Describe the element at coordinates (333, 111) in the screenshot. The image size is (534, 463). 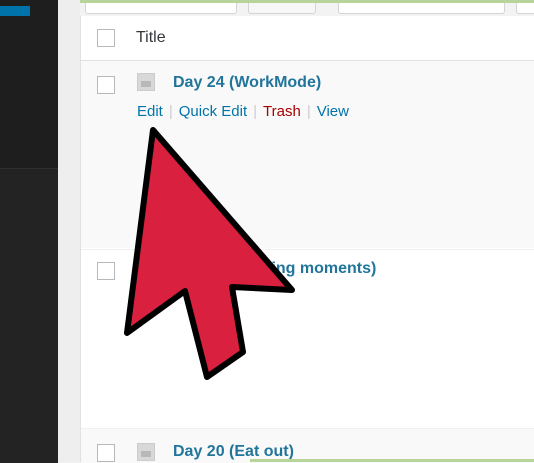
I see `view-link: View` at that location.